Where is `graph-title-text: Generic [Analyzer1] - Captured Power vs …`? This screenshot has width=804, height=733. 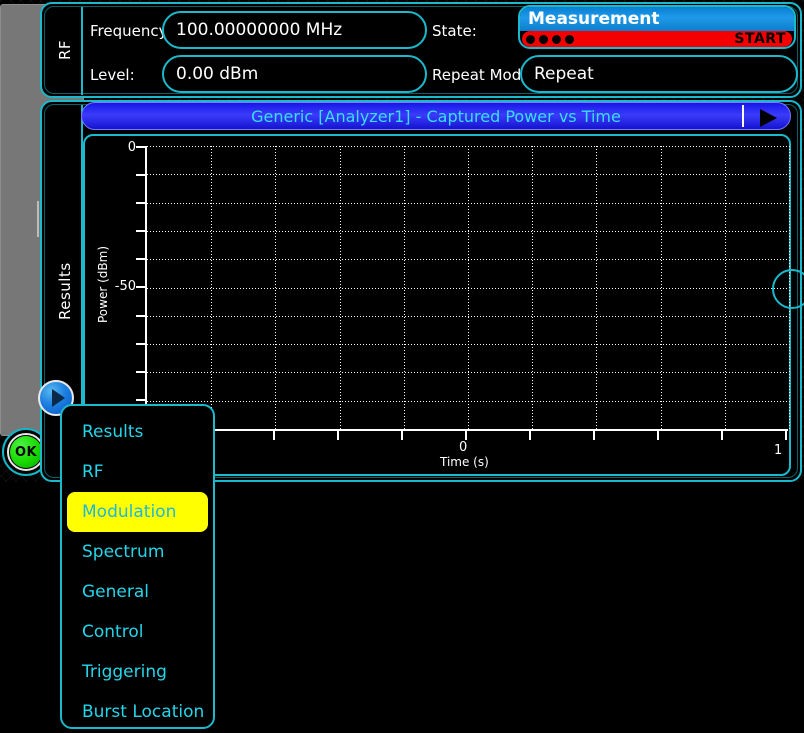 graph-title-text: Generic [Analyzer1] - Captured Power vs … is located at coordinates (436, 116).